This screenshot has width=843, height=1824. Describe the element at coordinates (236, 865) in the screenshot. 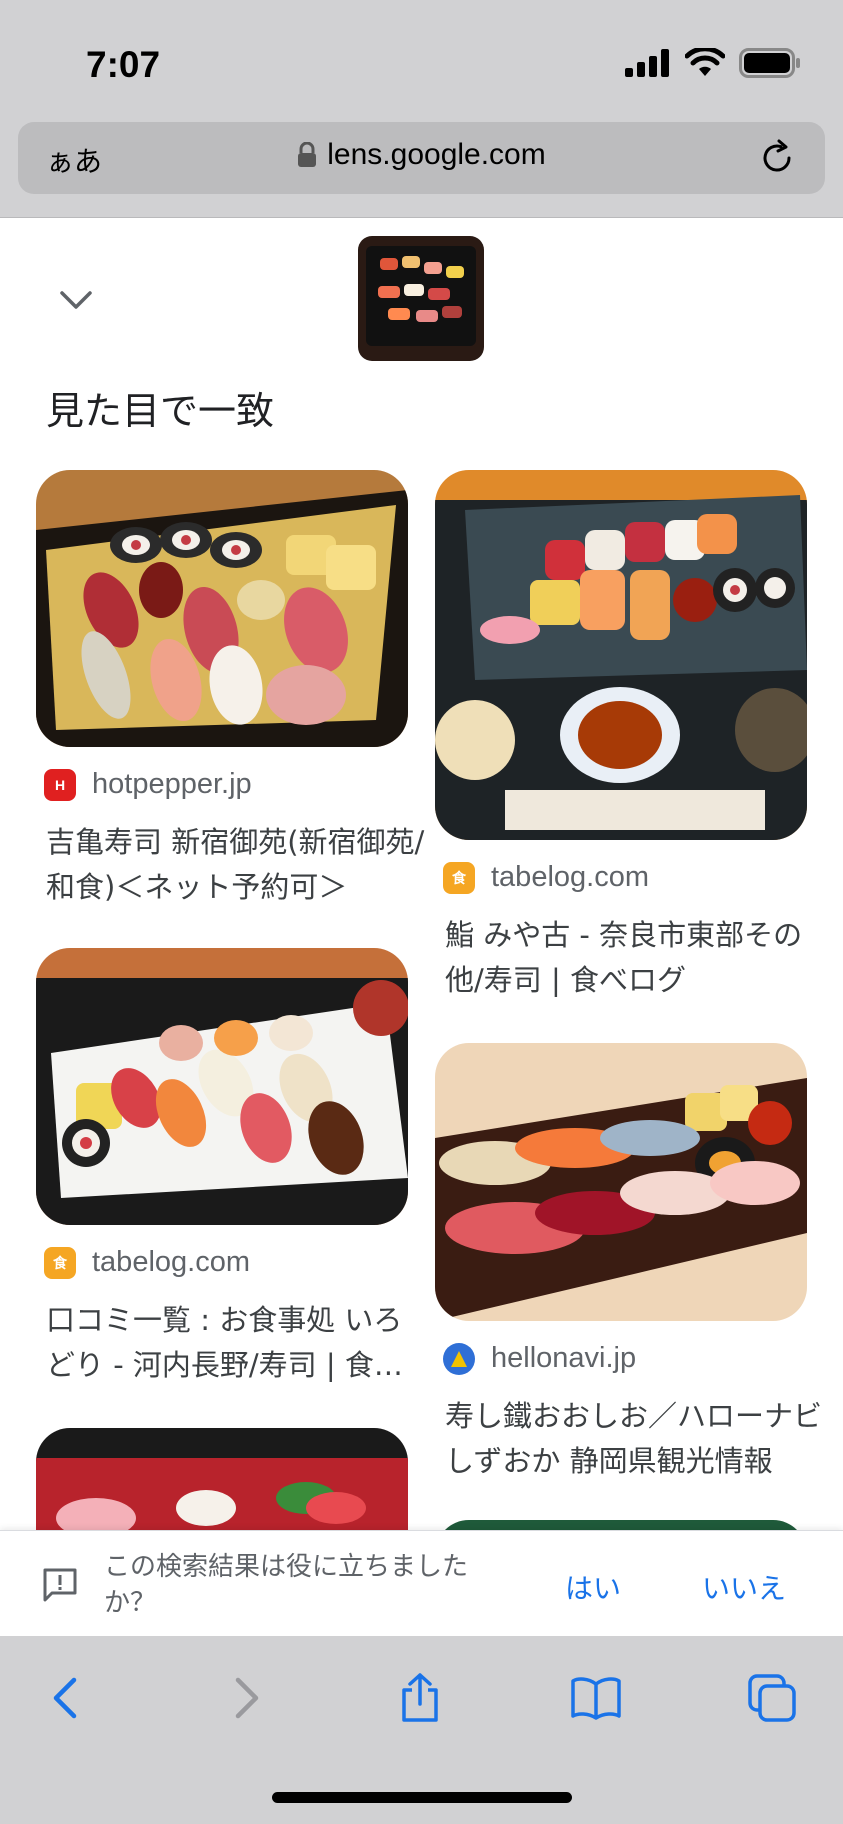

I see `result-caption-1: 吉亀寿司 新宿御苑(新宿御苑/和食)＜ネット予約可＞` at that location.